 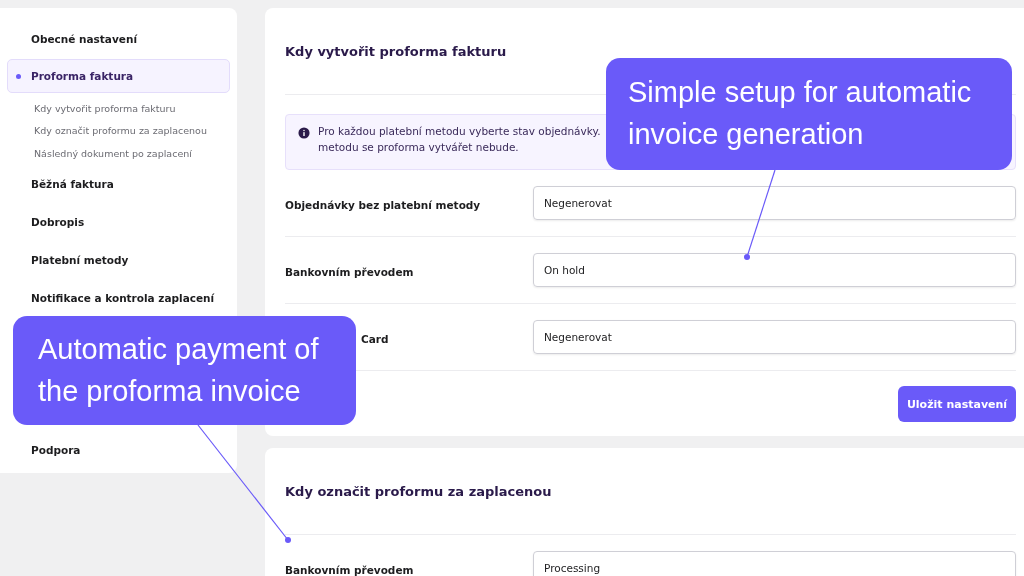 What do you see at coordinates (396, 51) in the screenshot?
I see `section-title: Kdy vytvořit proforma fakturu` at bounding box center [396, 51].